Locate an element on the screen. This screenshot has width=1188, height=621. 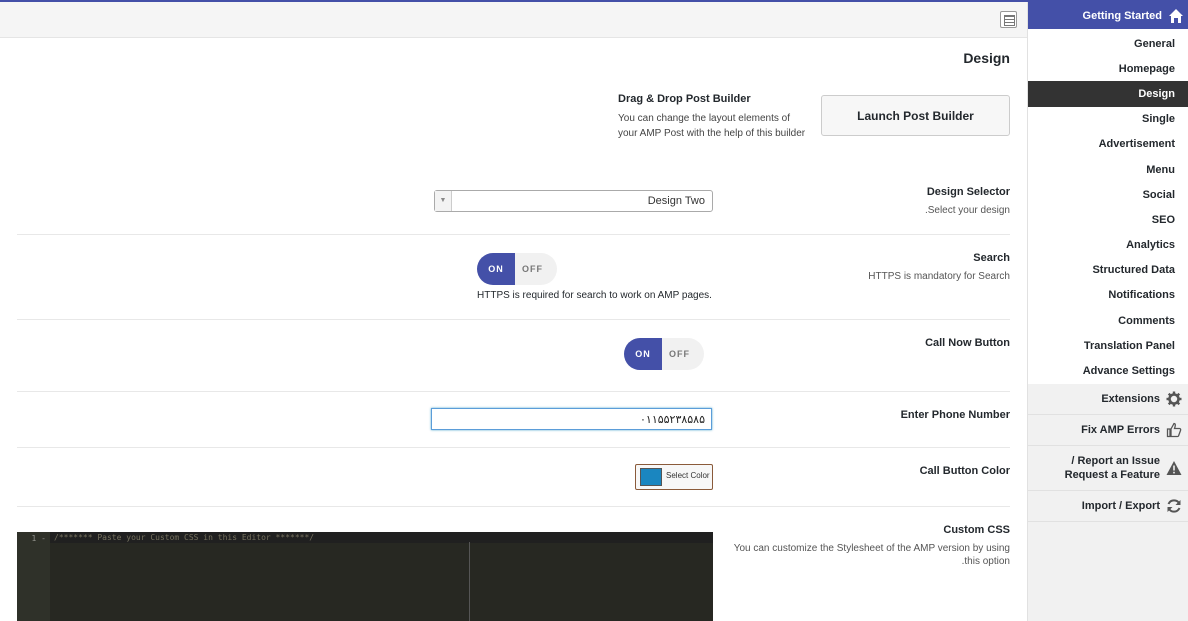
phone-title: Enter Phone Number is located at coordinates (955, 415).